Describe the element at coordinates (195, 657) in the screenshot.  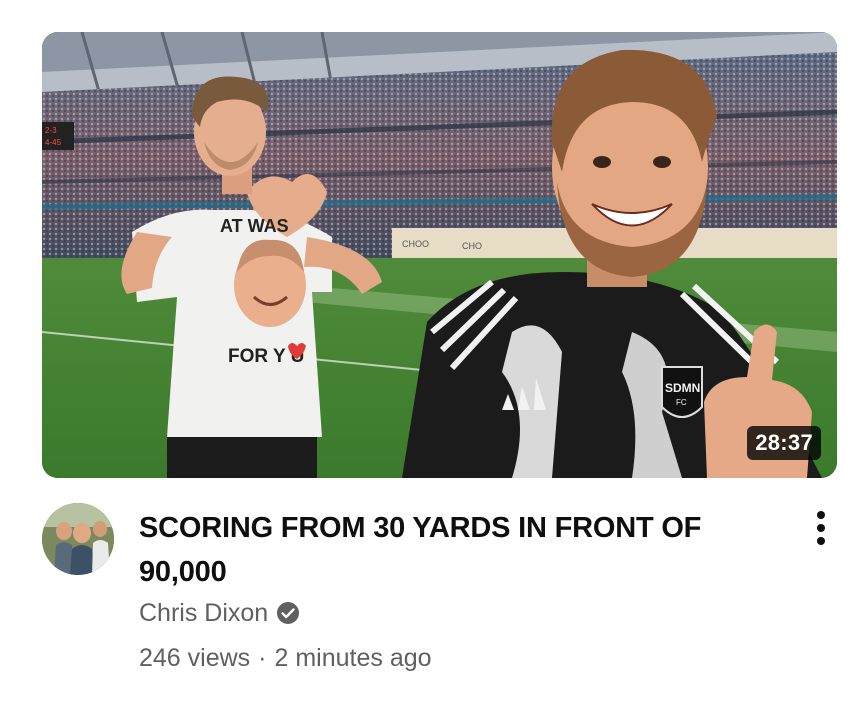
I see `view-count: 246 views` at that location.